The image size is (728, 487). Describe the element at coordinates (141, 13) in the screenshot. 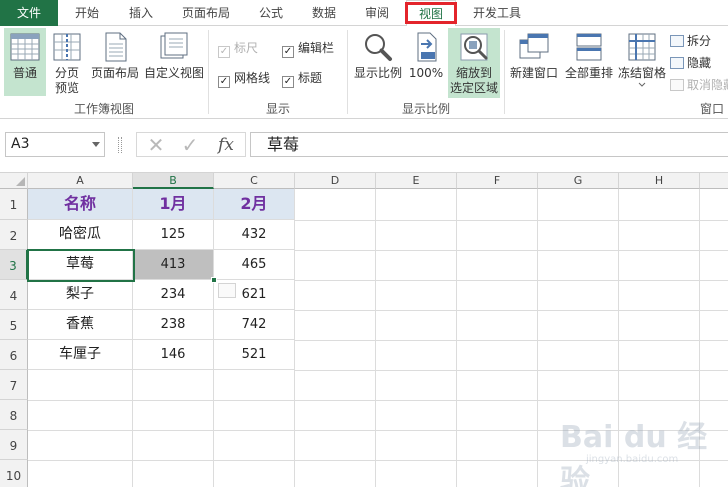

I see `tab-insert: 插入` at that location.